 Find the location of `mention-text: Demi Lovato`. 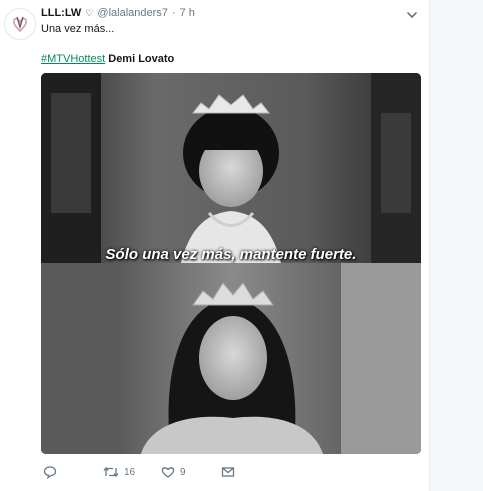

mention-text: Demi Lovato is located at coordinates (141, 59).